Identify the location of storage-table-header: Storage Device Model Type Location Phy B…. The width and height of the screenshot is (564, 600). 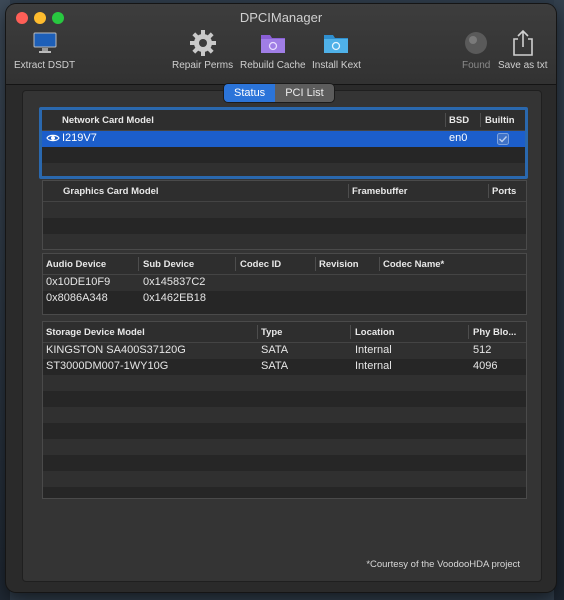
(284, 332).